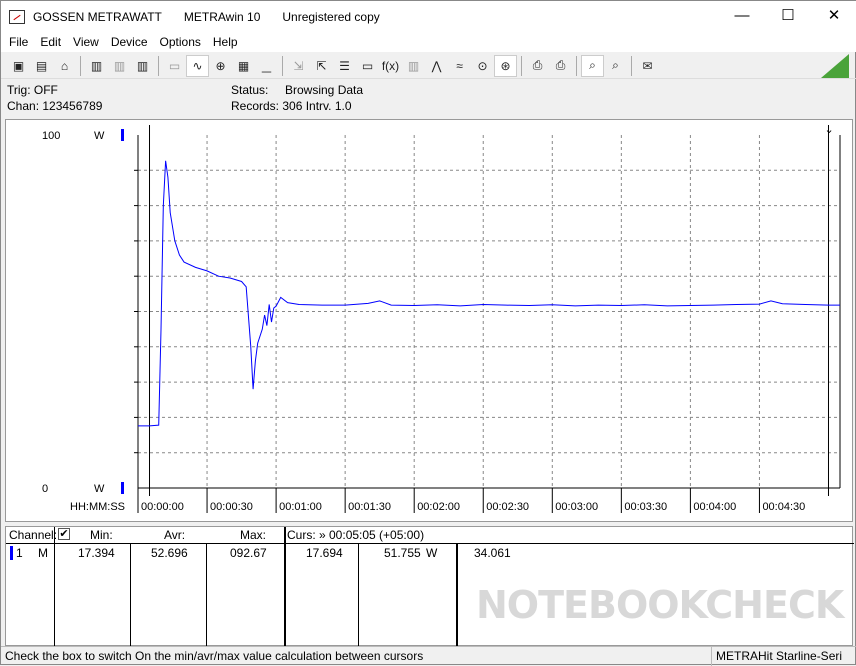 Image resolution: width=856 pixels, height=666 pixels. I want to click on x-axis-label: HH:MM:SS, so click(97, 507).